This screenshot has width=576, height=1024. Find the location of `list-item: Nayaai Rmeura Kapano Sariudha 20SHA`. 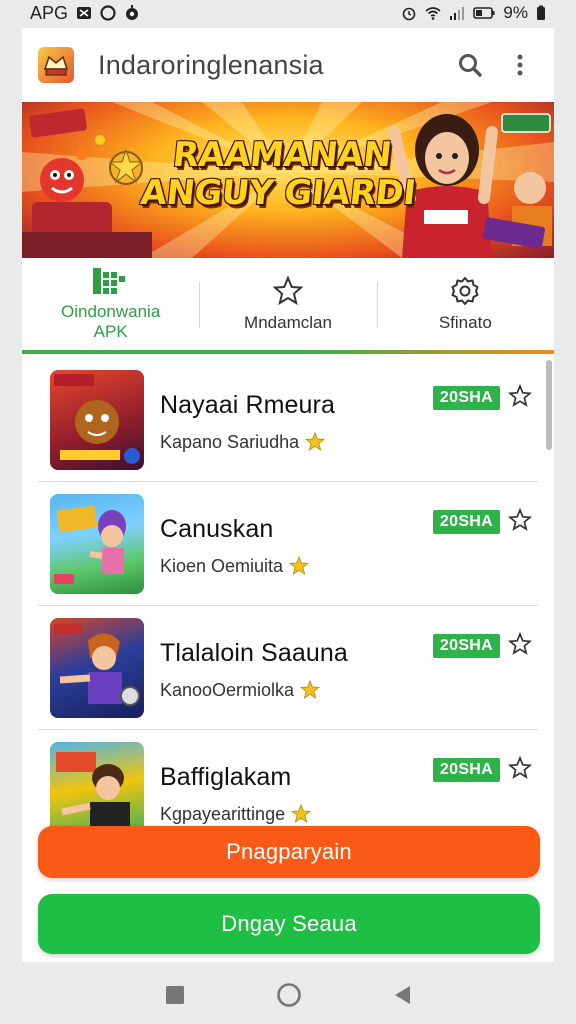

list-item: Nayaai Rmeura Kapano Sariudha 20SHA is located at coordinates (288, 420).